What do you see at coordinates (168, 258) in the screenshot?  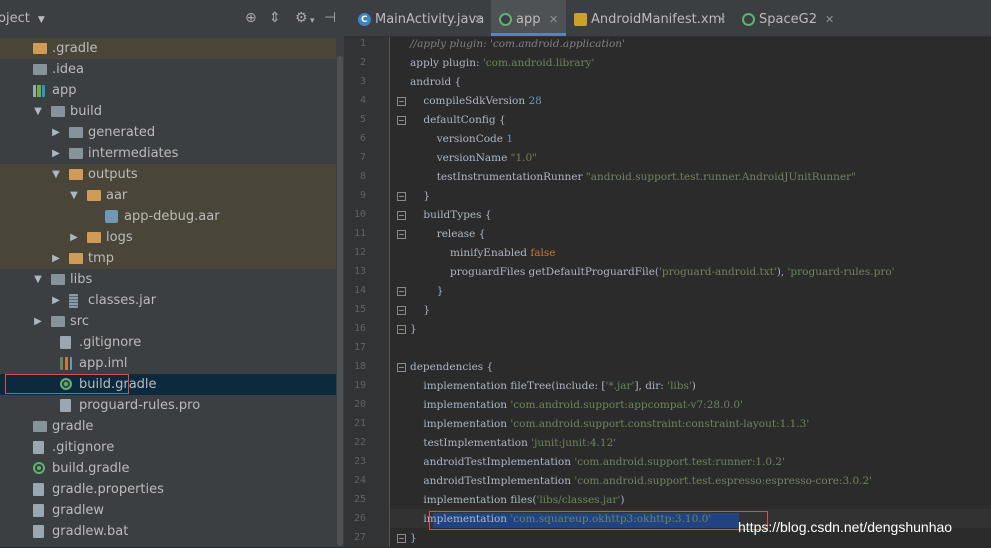 I see `tree-item: ▶ tmp` at bounding box center [168, 258].